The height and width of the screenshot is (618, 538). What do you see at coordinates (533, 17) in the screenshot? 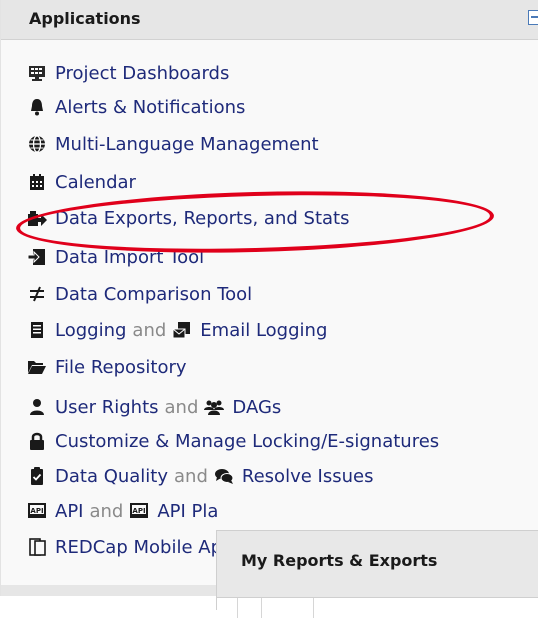
I see `minus-box-icon` at bounding box center [533, 17].